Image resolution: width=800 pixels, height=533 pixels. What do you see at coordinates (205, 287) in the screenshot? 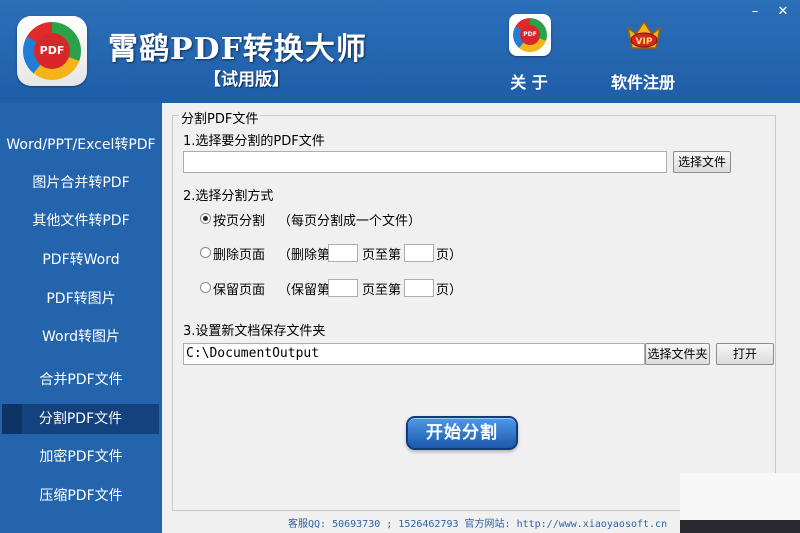
I see `keep-pages-radio` at bounding box center [205, 287].